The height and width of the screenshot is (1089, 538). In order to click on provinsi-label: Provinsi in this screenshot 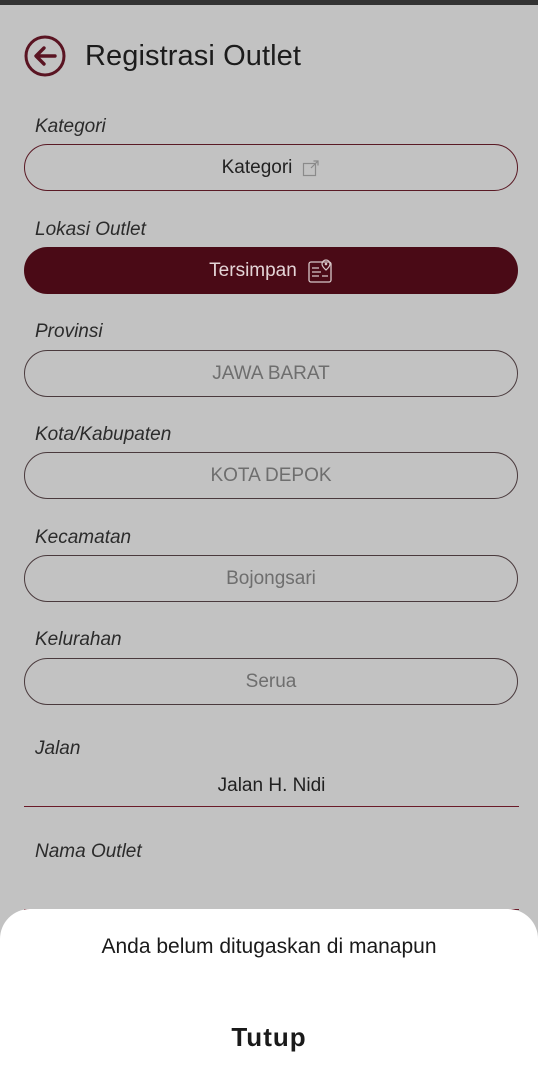, I will do `click(69, 331)`.